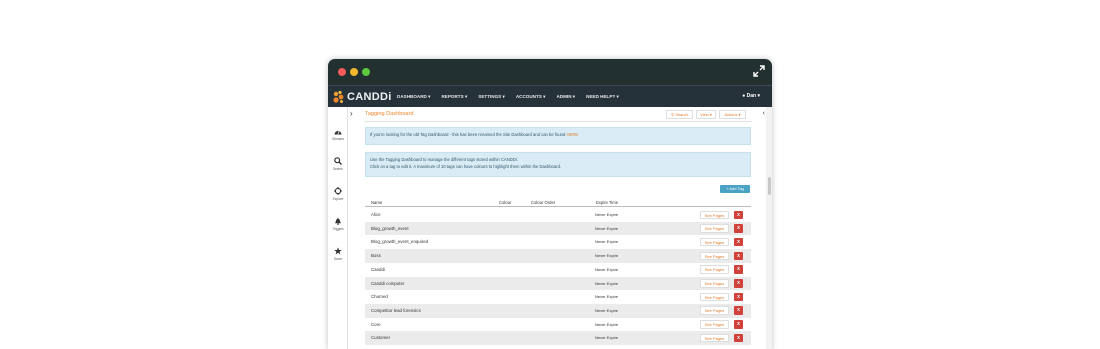 The height and width of the screenshot is (349, 1100). What do you see at coordinates (602, 97) in the screenshot?
I see `menu-need-help: NEED HELP? ▾` at bounding box center [602, 97].